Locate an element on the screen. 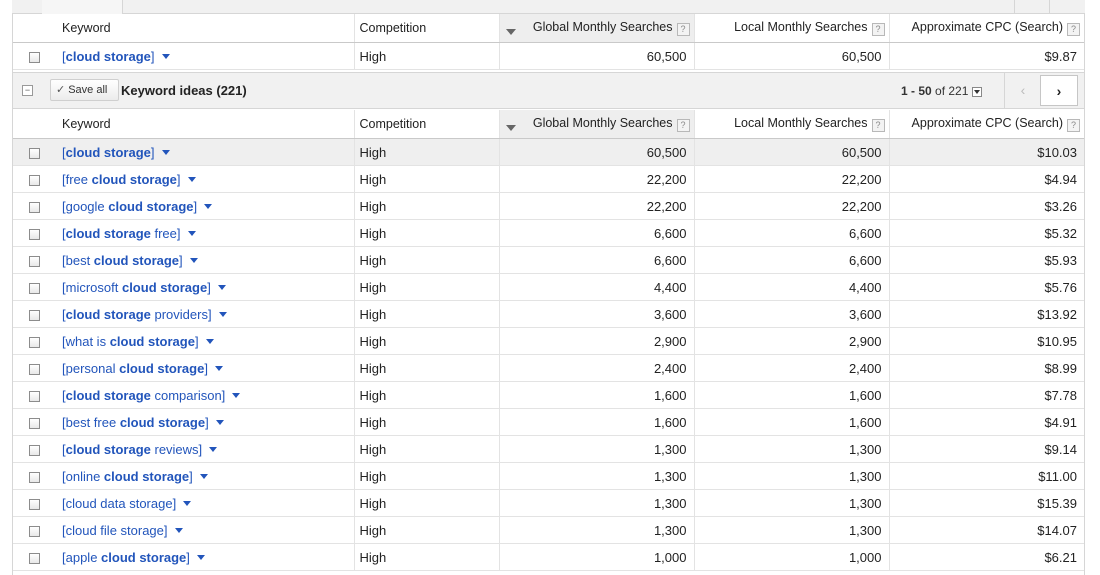  keyword-link: [what is cloud storage] is located at coordinates (130, 341).